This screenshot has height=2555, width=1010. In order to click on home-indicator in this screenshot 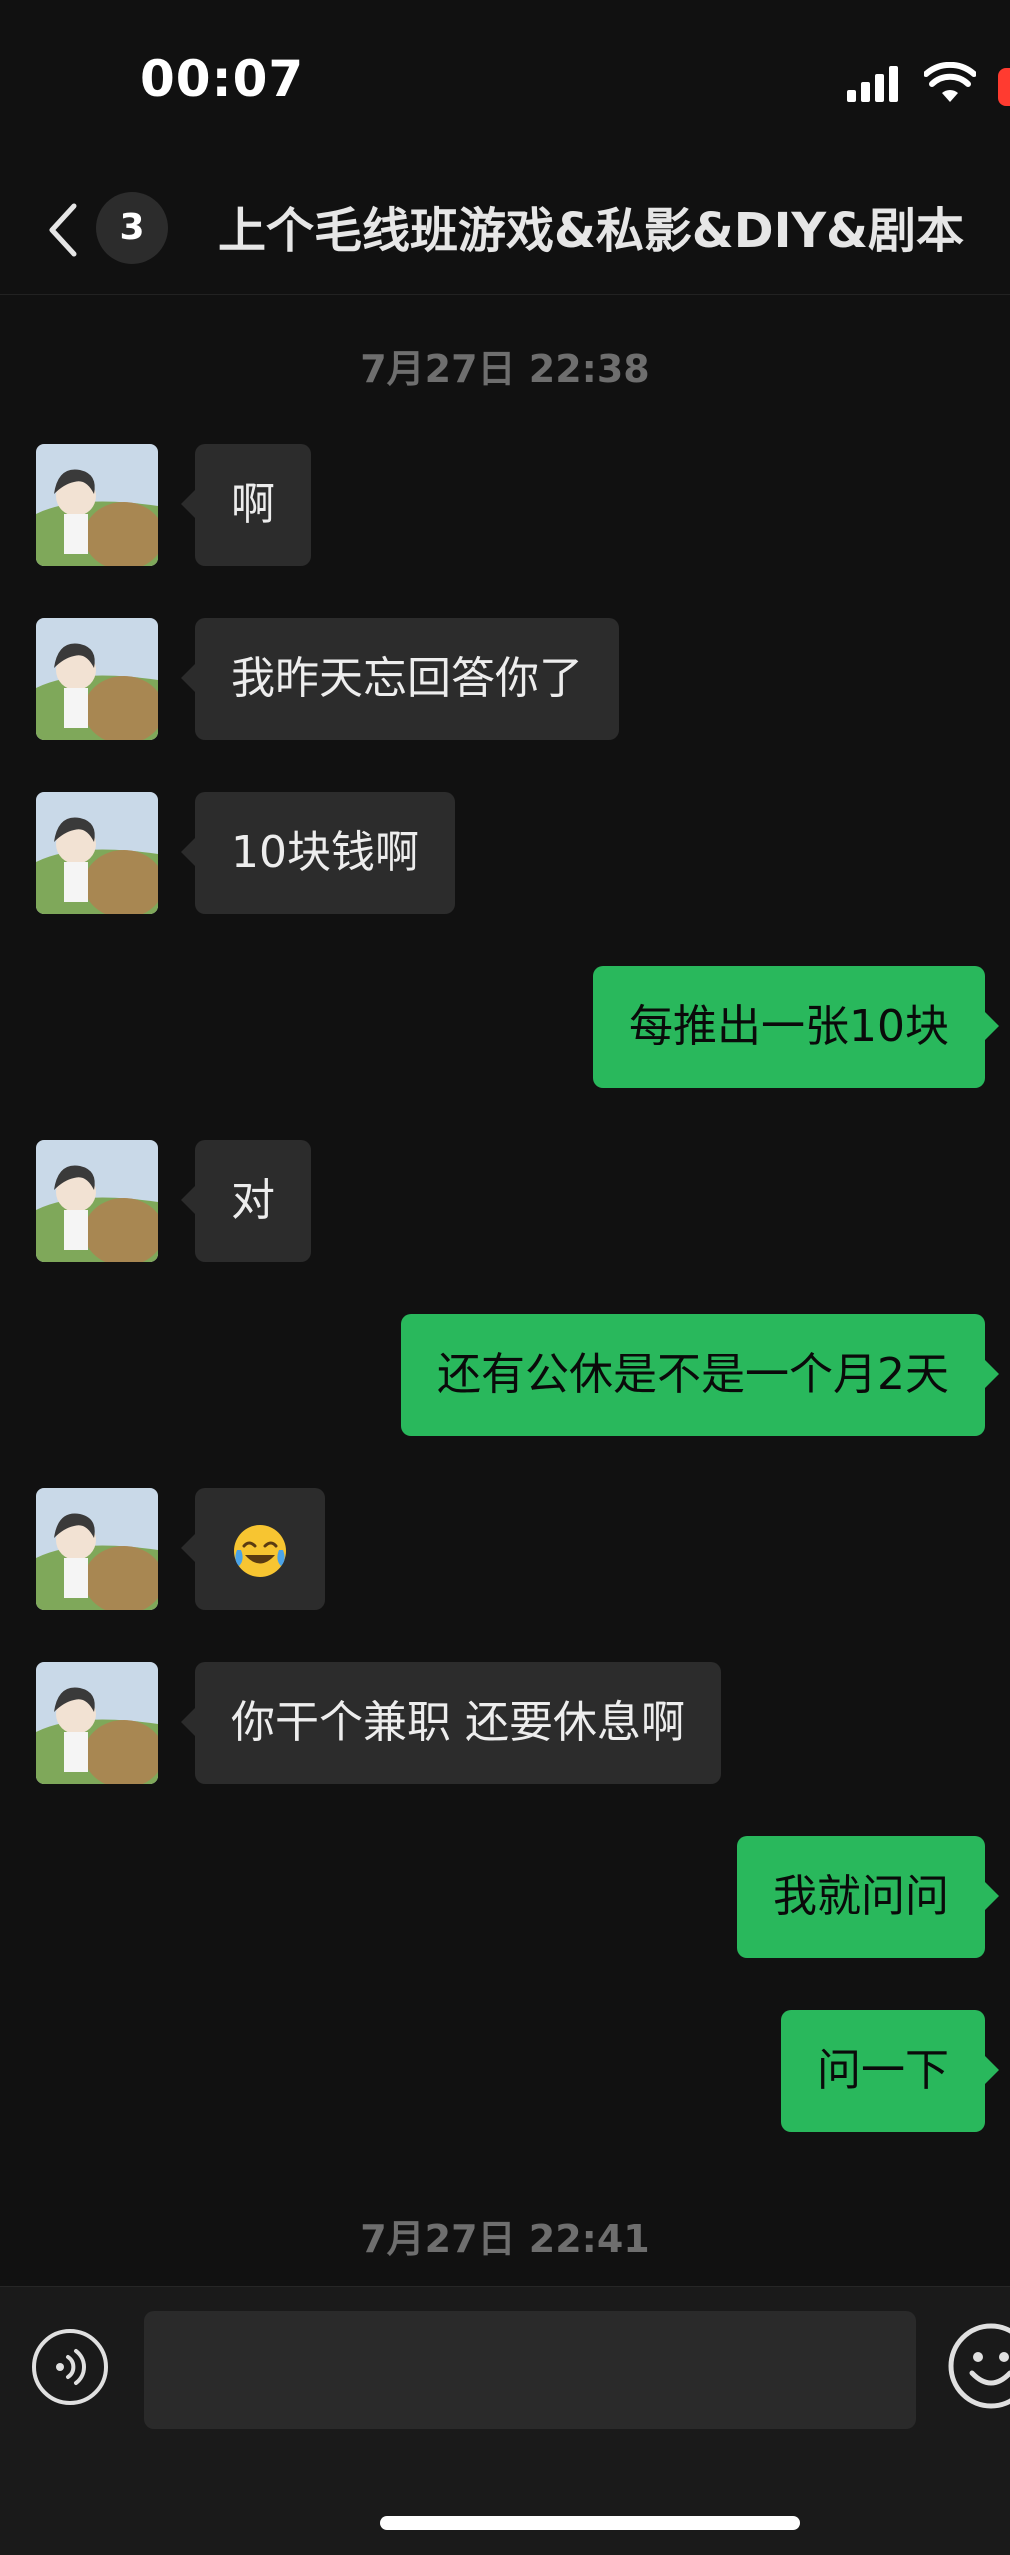, I will do `click(590, 2523)`.